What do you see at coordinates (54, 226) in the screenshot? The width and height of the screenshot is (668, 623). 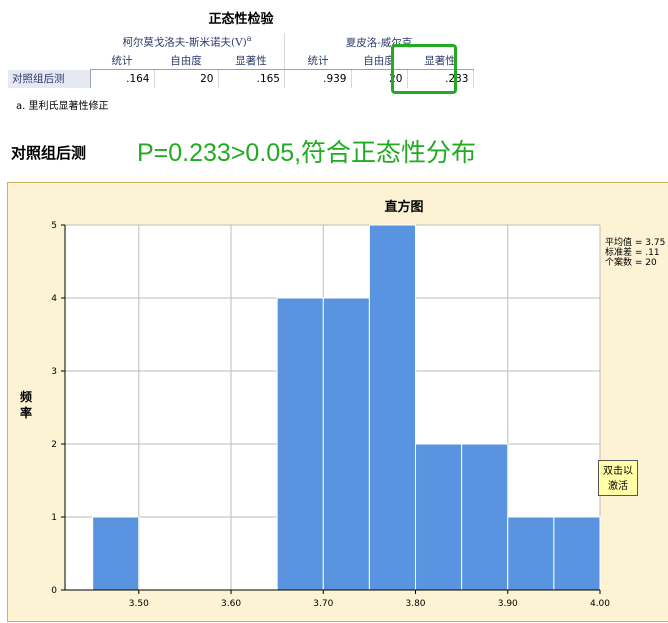 I see `y-tick-label: 5` at bounding box center [54, 226].